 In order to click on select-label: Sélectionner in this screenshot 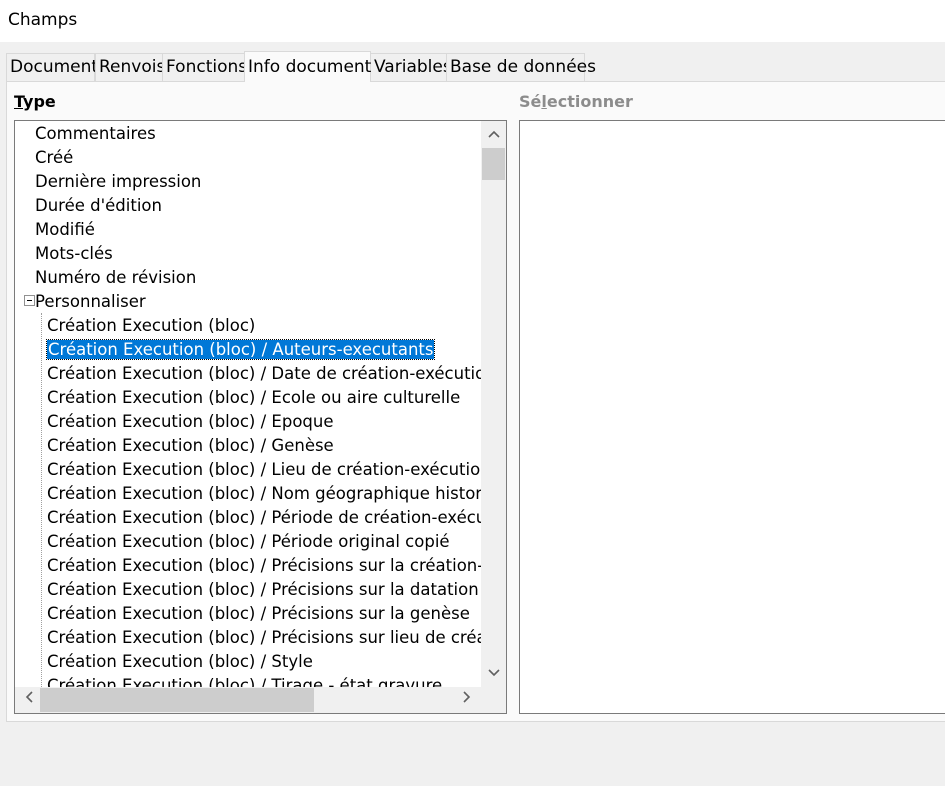, I will do `click(576, 101)`.